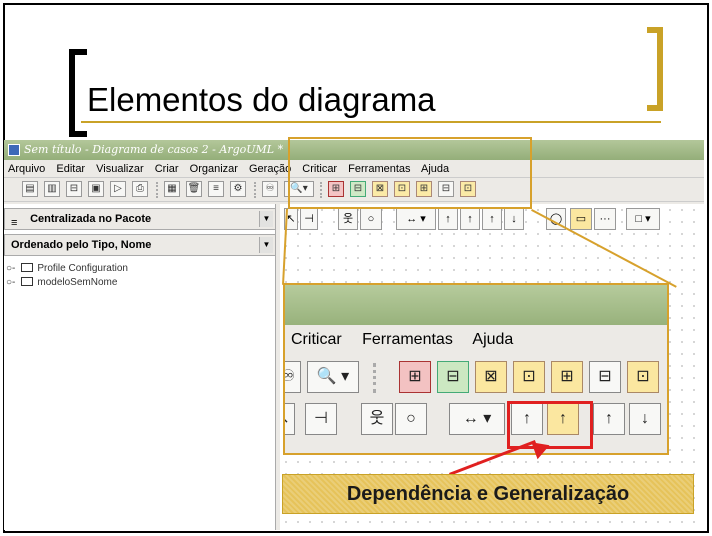 The width and height of the screenshot is (712, 536). I want to click on open-project-icon: ▥, so click(52, 189).